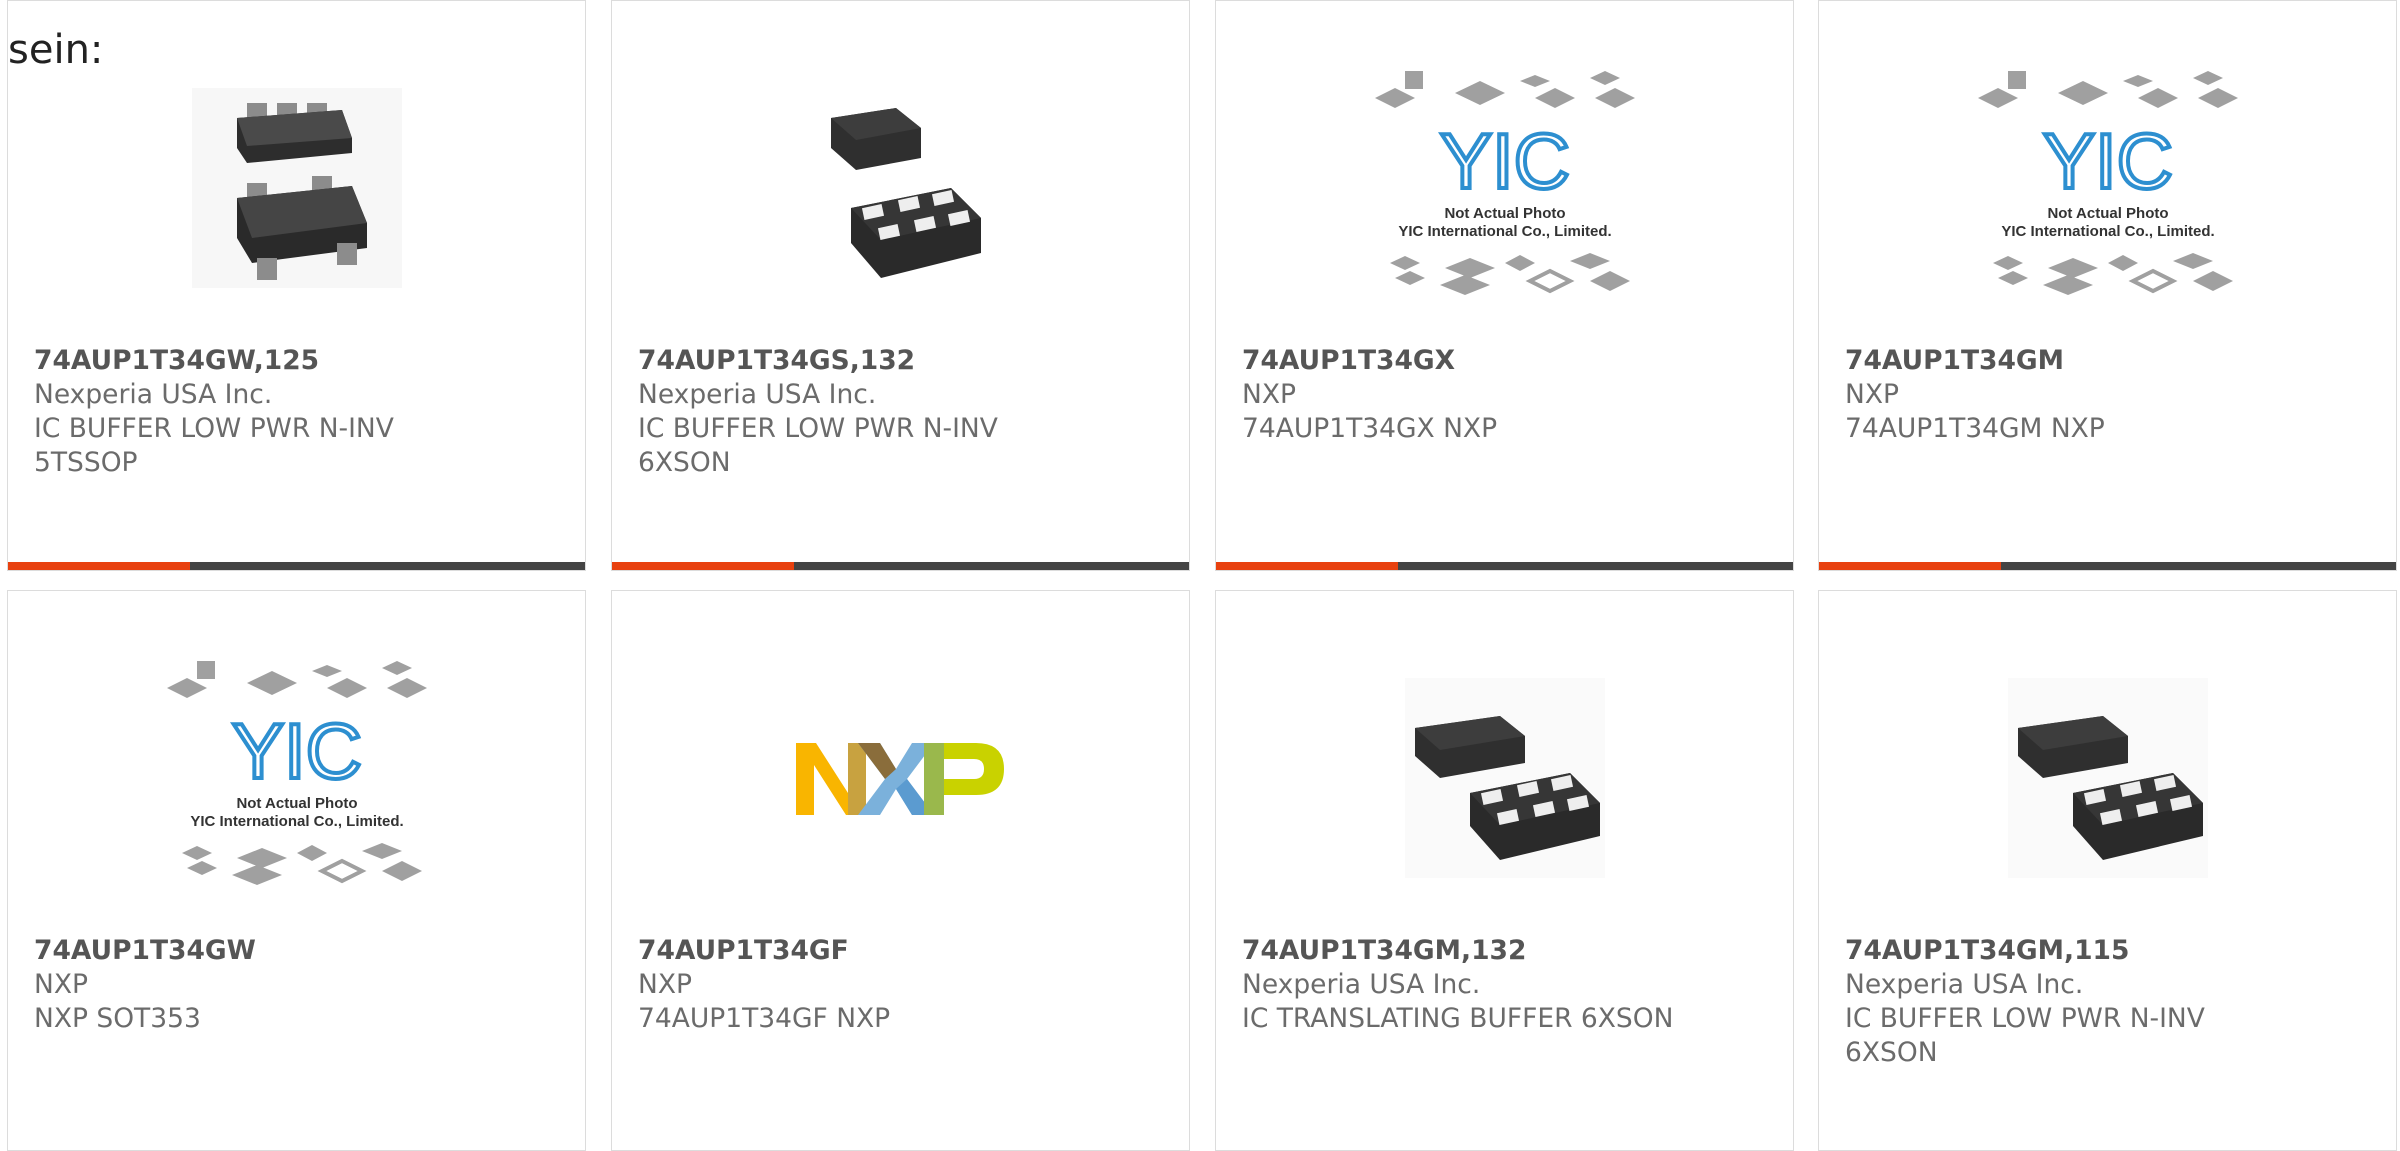 This screenshot has height=1151, width=2400. I want to click on description: 74AUP1T34GF NXP, so click(764, 1018).